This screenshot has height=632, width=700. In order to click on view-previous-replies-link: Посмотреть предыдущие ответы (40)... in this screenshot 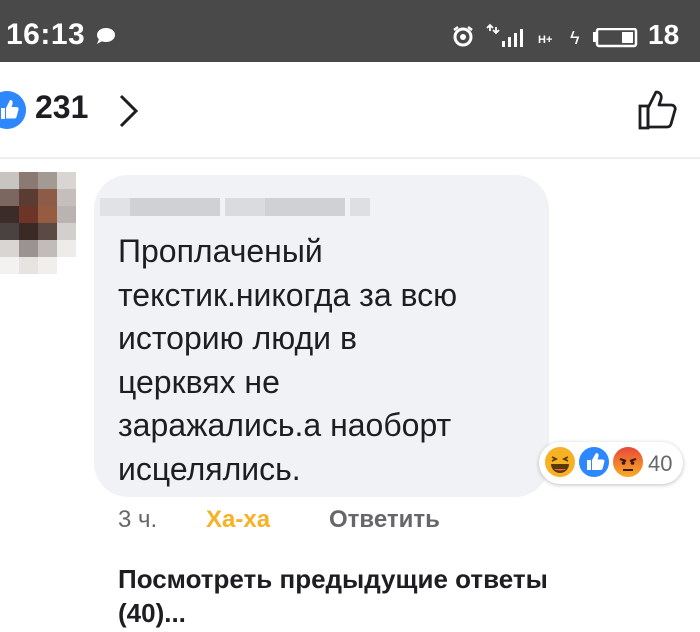, I will do `click(368, 596)`.